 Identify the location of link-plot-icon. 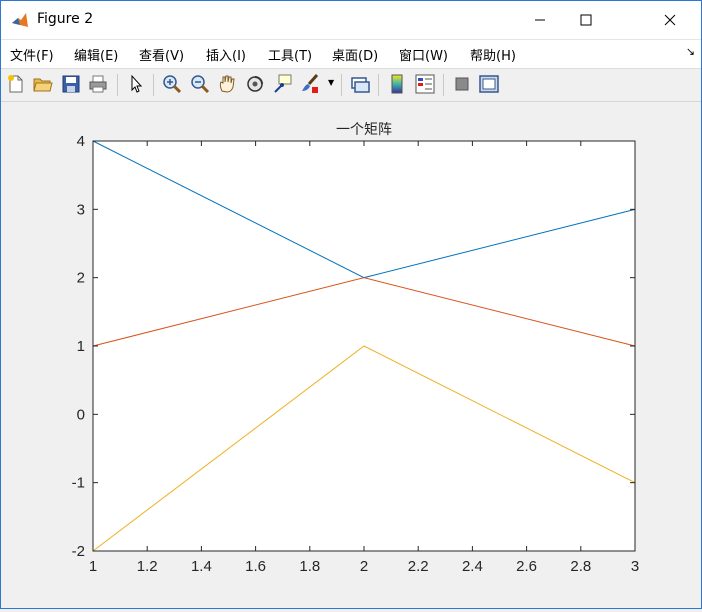
(360, 84).